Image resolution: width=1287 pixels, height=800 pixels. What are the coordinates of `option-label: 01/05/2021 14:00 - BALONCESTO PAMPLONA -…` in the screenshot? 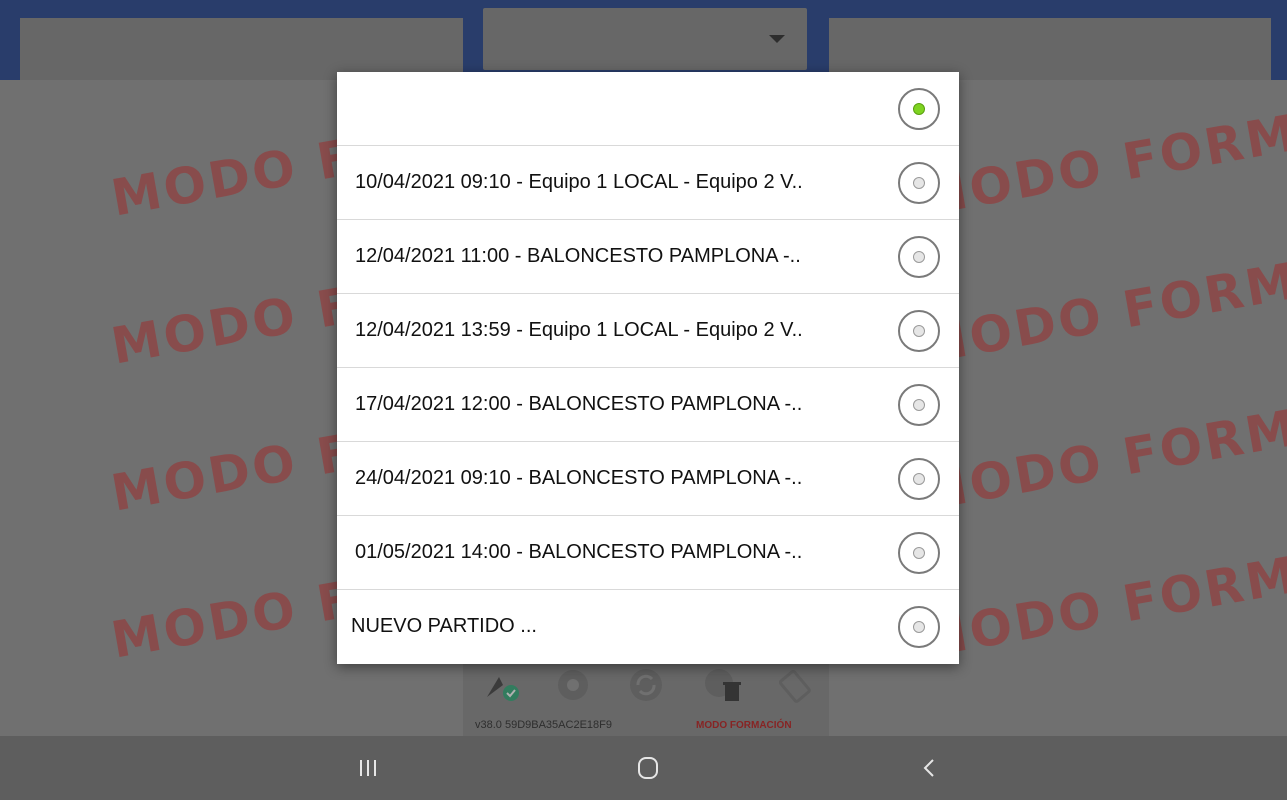 It's located at (579, 552).